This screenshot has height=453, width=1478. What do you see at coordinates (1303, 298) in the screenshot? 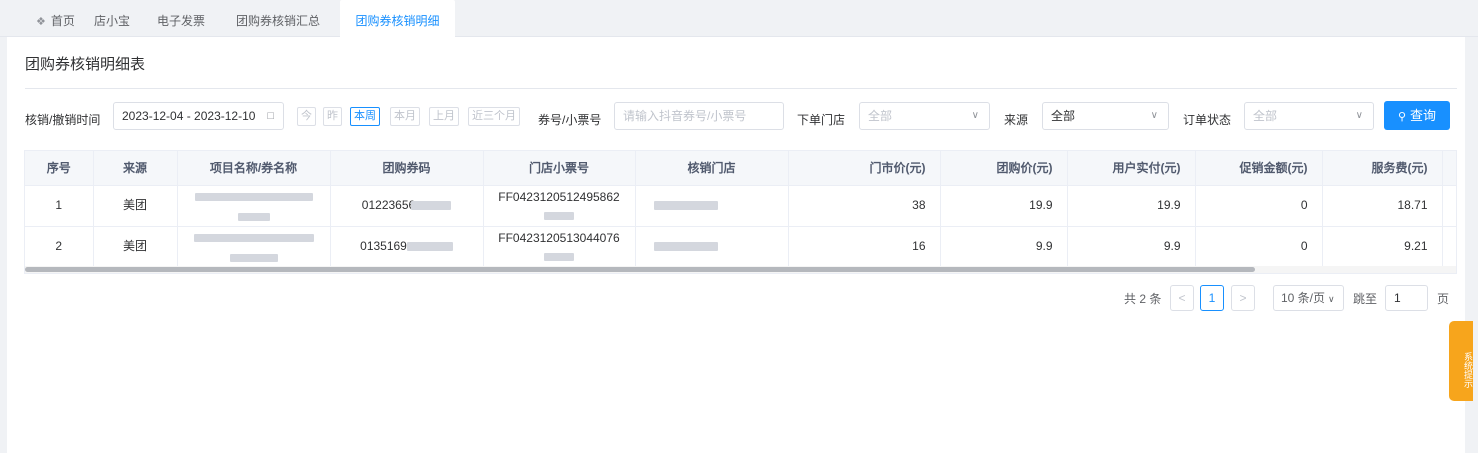
I see `page-size-value: 10 条/页` at bounding box center [1303, 298].